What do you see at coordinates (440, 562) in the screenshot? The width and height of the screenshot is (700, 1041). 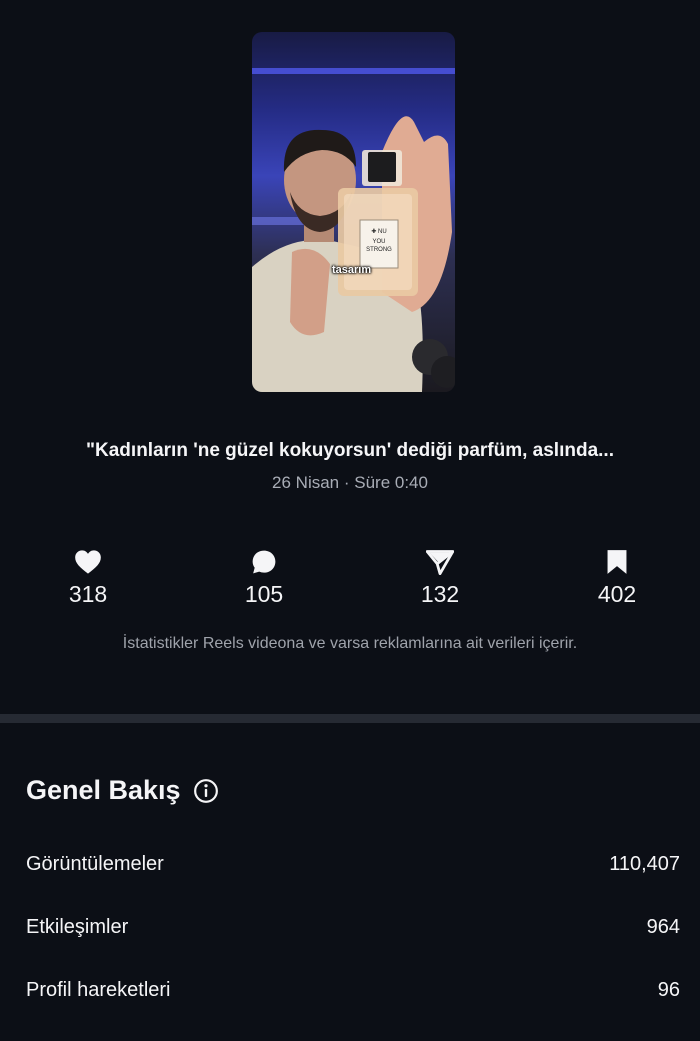 I see `share-icon` at bounding box center [440, 562].